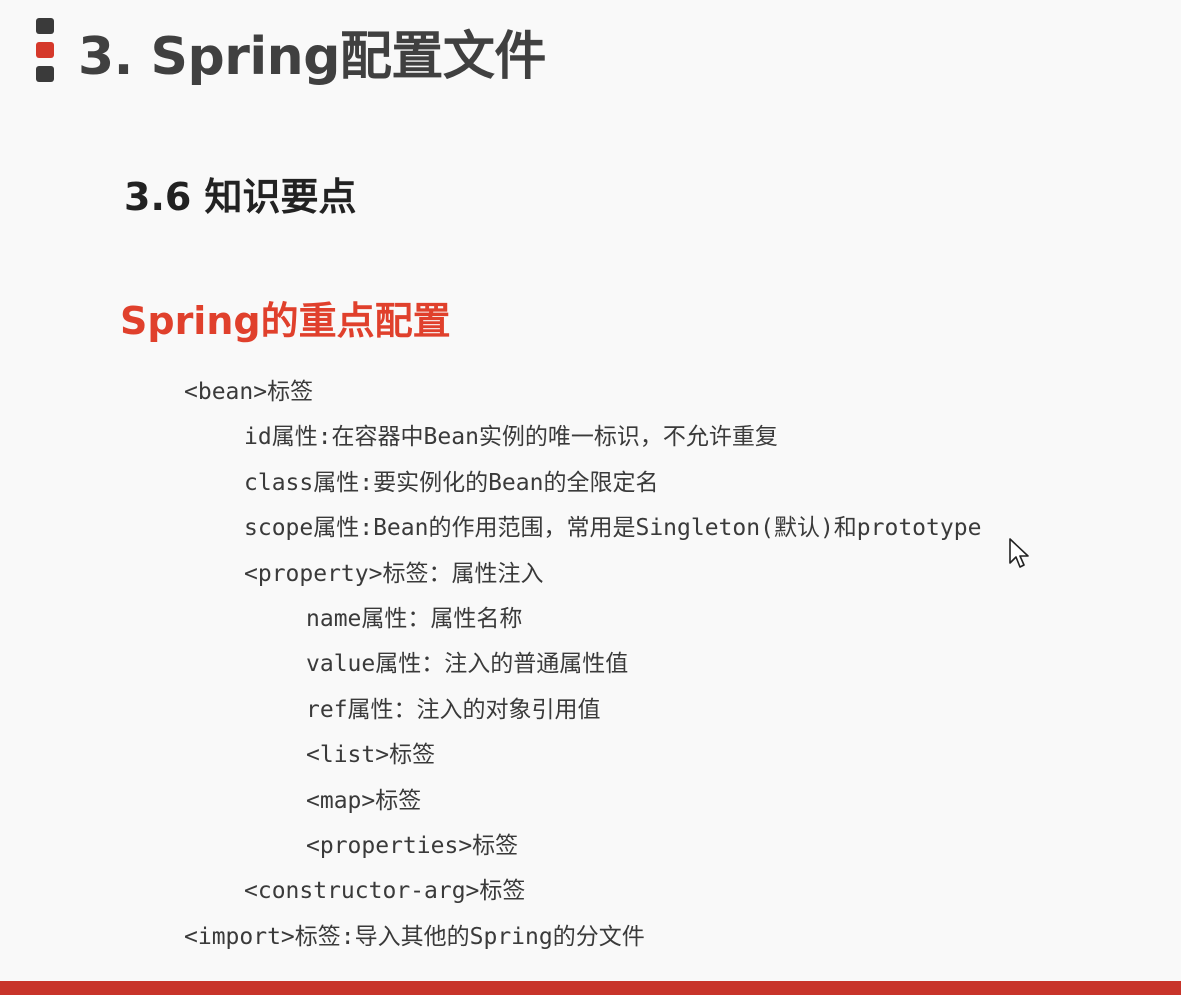 This screenshot has height=995, width=1181. I want to click on list-item: <map>标签, so click(364, 800).